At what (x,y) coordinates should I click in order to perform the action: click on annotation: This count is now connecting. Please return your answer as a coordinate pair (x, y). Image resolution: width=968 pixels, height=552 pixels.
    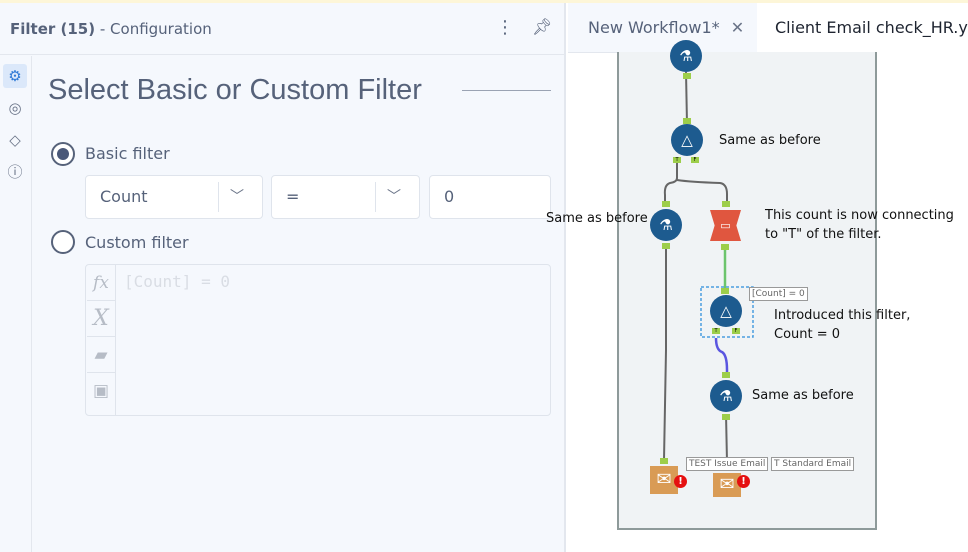
    Looking at the image, I should click on (859, 215).